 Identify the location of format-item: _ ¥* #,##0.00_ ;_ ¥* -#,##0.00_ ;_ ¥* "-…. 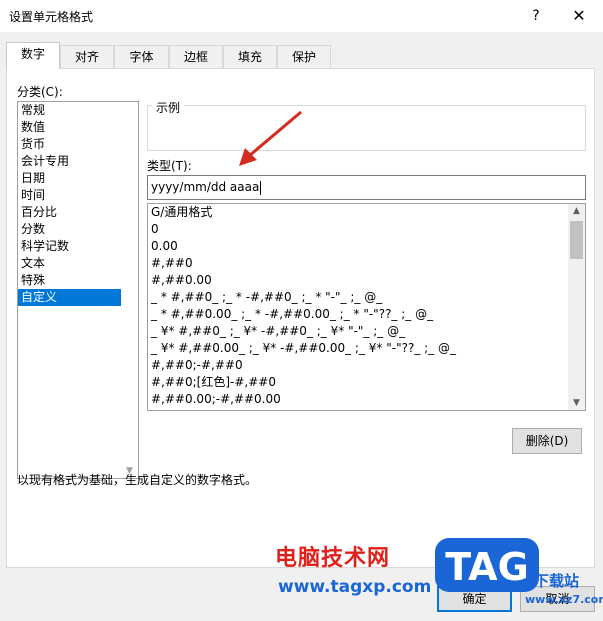
(366, 348).